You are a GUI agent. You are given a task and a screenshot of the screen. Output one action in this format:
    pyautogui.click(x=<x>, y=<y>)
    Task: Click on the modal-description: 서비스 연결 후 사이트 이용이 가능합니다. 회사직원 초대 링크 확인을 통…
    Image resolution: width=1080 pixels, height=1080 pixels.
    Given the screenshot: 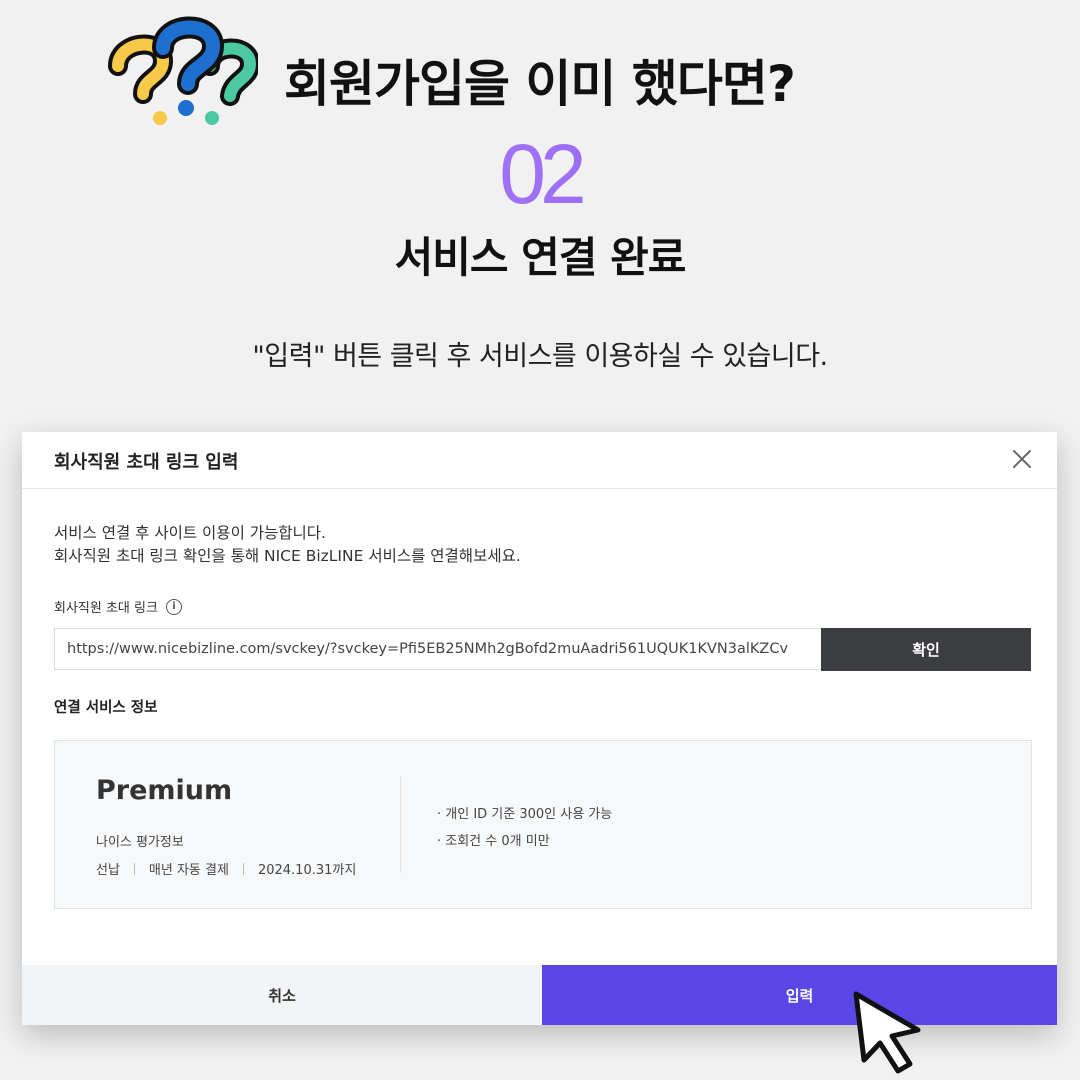 What is the action you would take?
    pyautogui.click(x=287, y=545)
    